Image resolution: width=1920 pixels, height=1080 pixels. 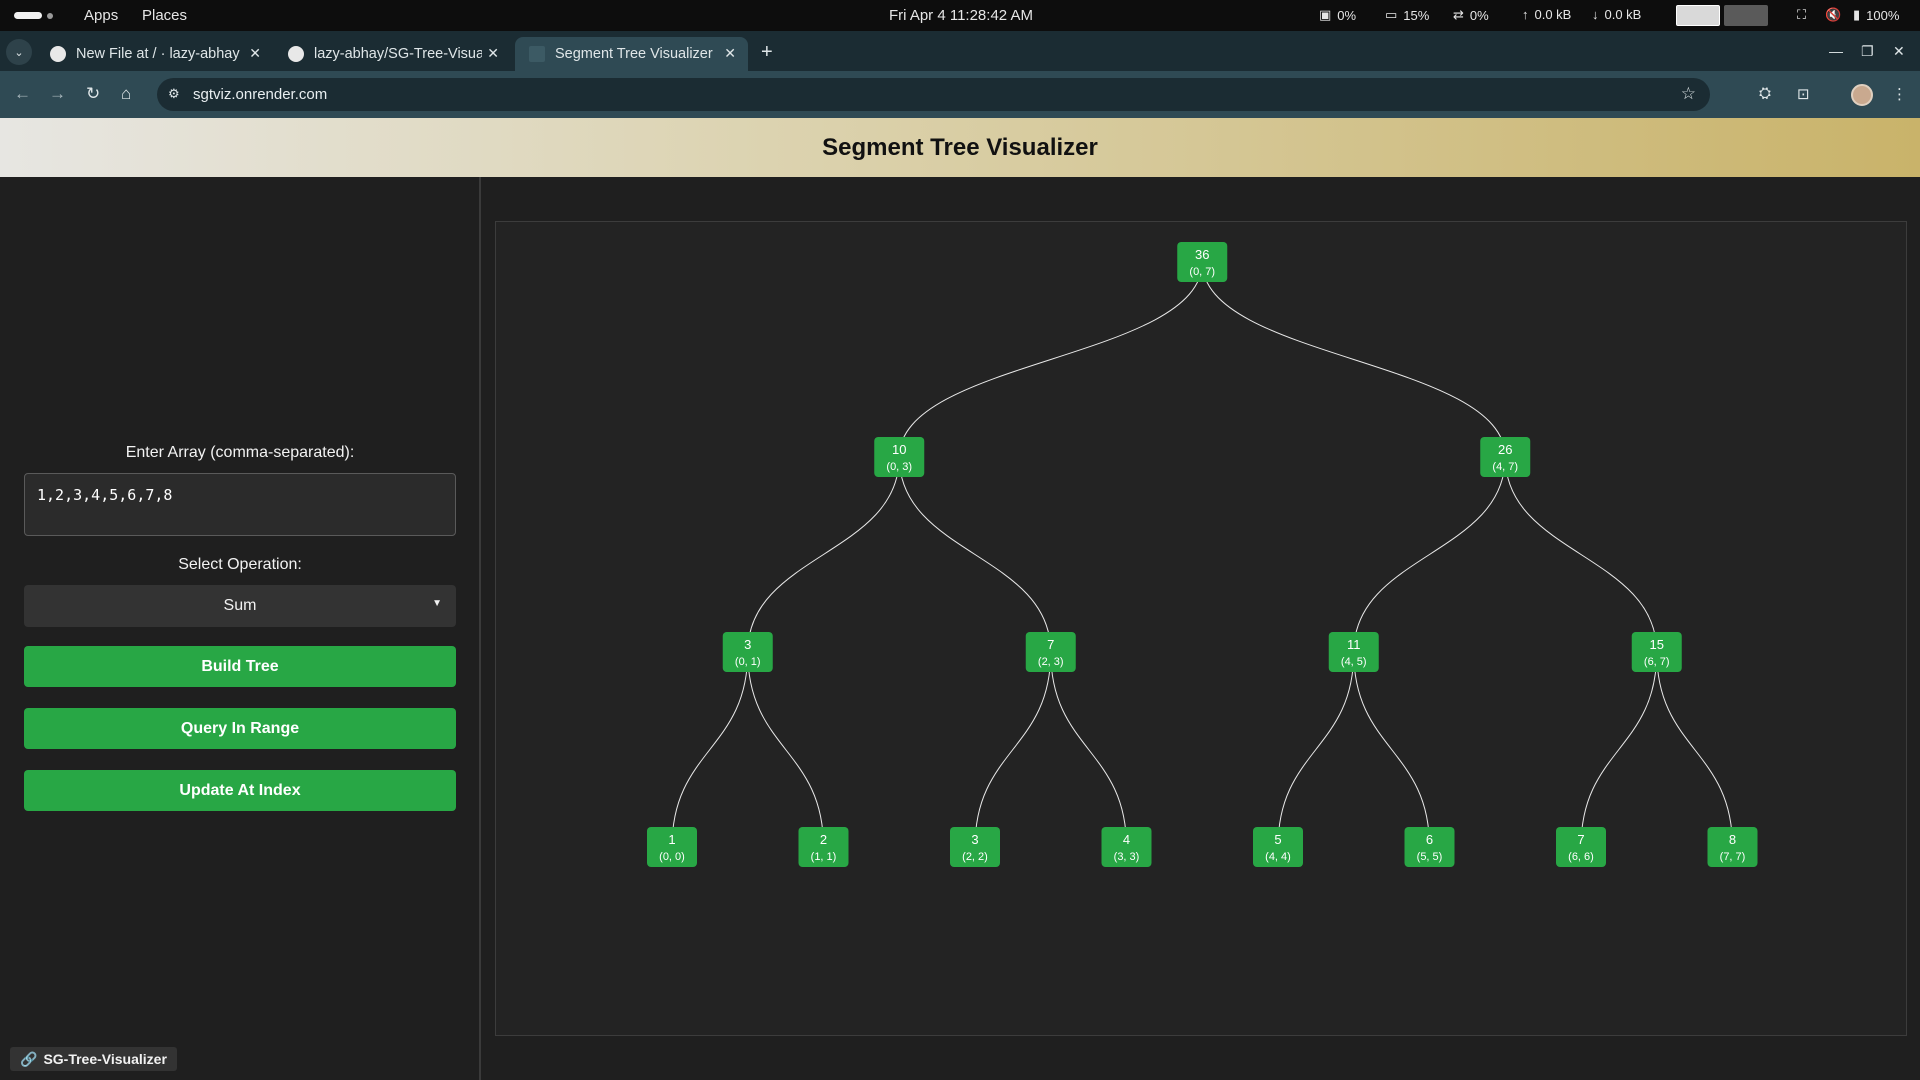 I want to click on node-range: (0, 3), so click(x=899, y=467).